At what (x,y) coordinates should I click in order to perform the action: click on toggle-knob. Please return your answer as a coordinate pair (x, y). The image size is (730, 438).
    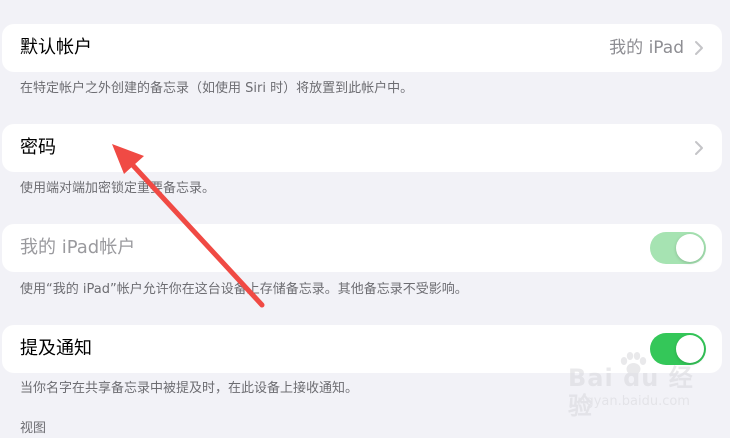
    Looking at the image, I should click on (690, 248).